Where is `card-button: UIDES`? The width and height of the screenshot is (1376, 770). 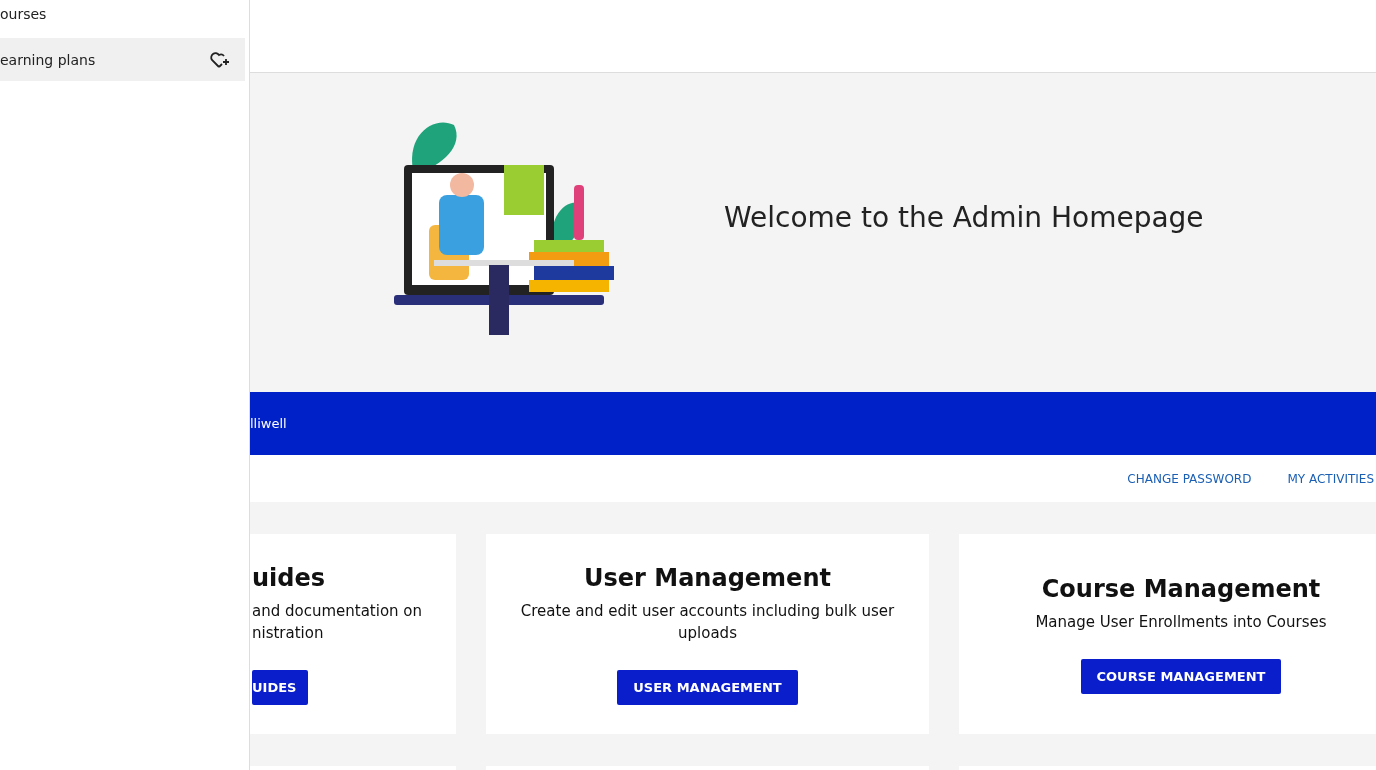 card-button: UIDES is located at coordinates (280, 687).